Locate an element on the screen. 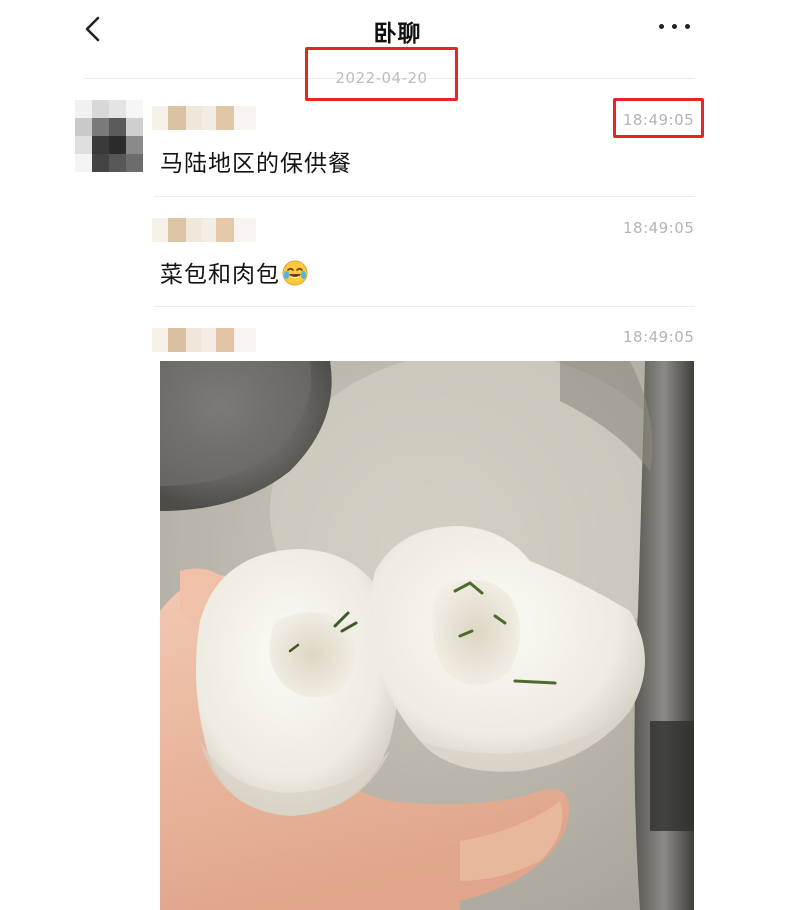 The height and width of the screenshot is (910, 795). message-text-row: 菜包和肉包 is located at coordinates (234, 272).